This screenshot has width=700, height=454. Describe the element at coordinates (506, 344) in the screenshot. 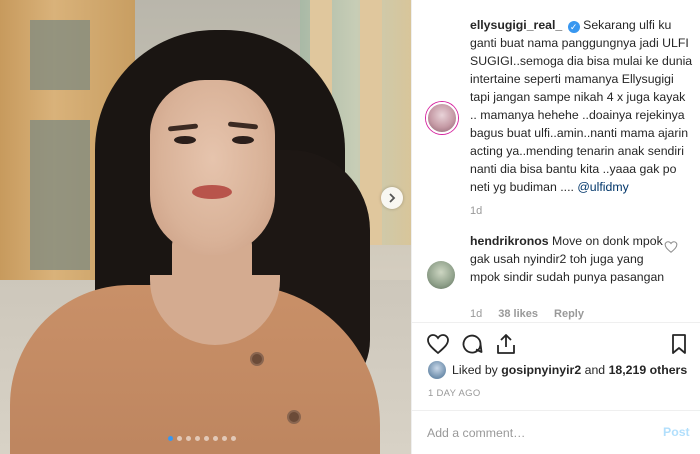

I see `share-icon` at that location.